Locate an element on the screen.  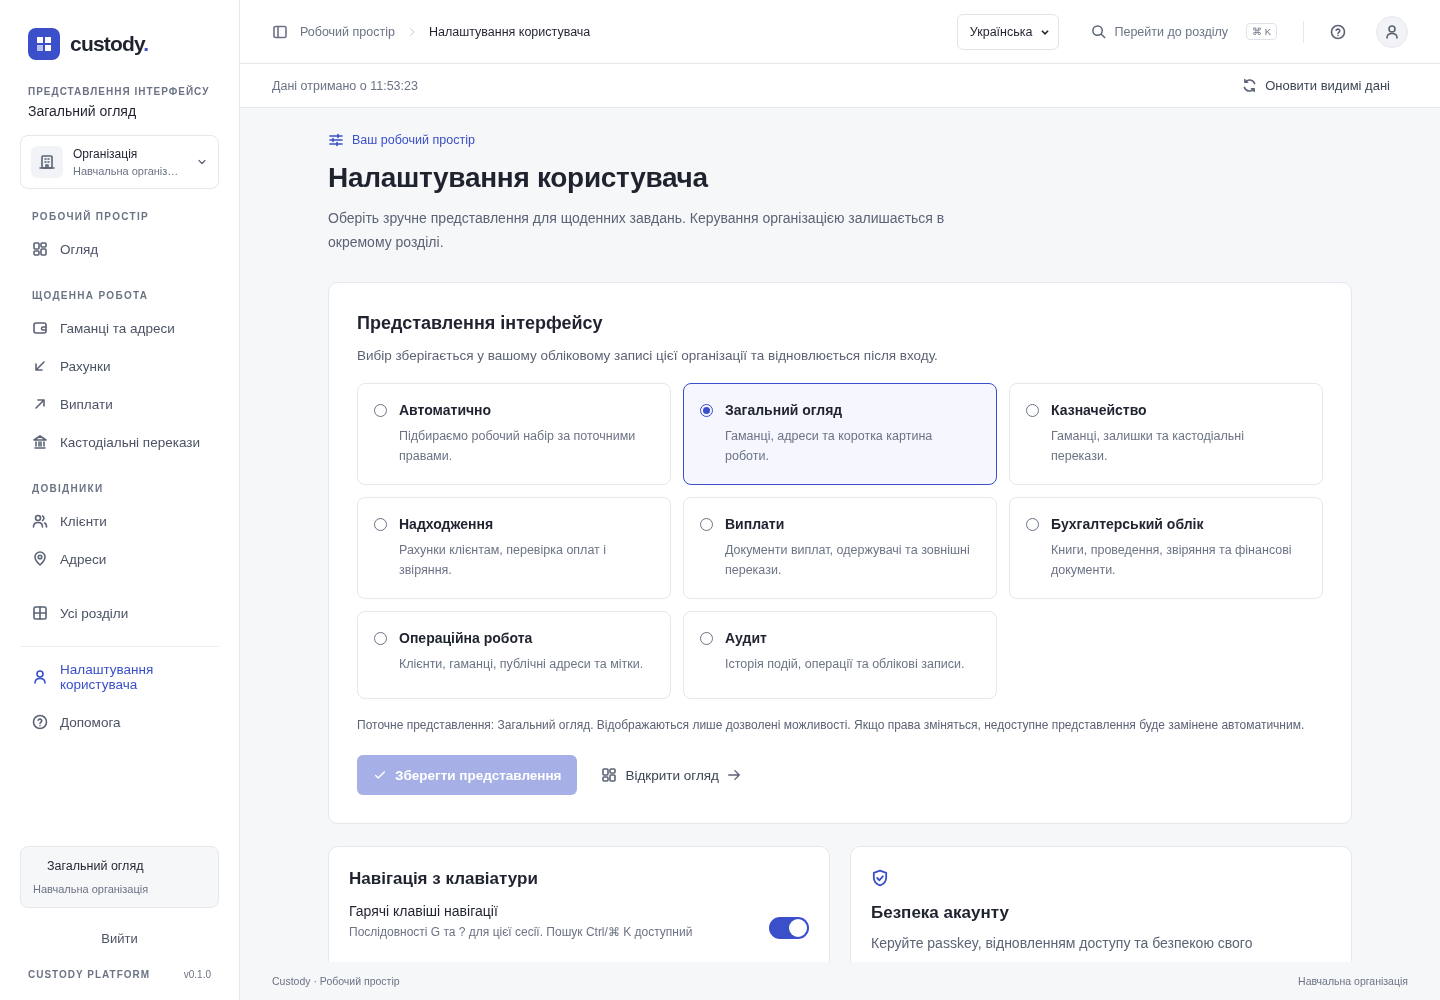
arrow-right-icon is located at coordinates (734, 775).